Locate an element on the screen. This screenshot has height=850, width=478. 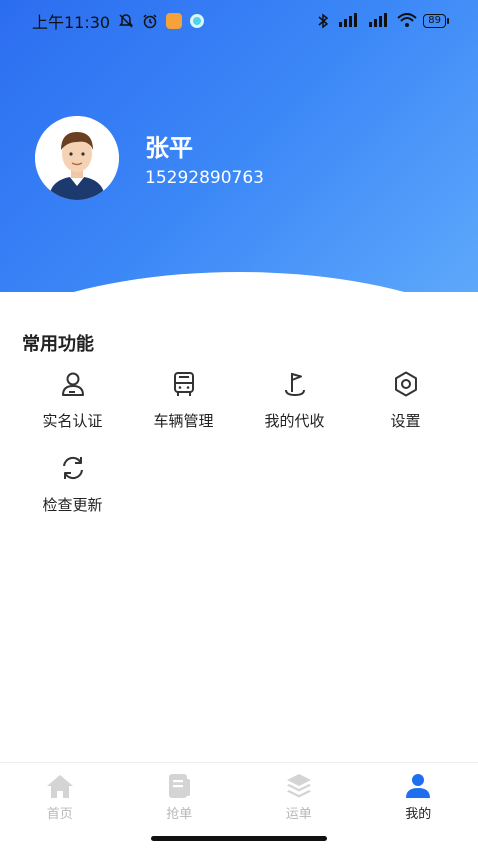
function-item-vehicle: 车辆管理 is located at coordinates (183, 401).